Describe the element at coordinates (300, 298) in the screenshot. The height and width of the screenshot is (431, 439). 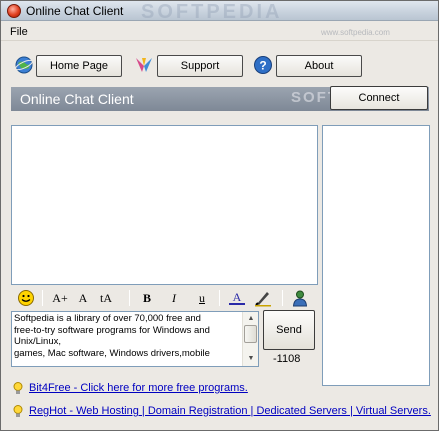
I see `user-icon` at that location.